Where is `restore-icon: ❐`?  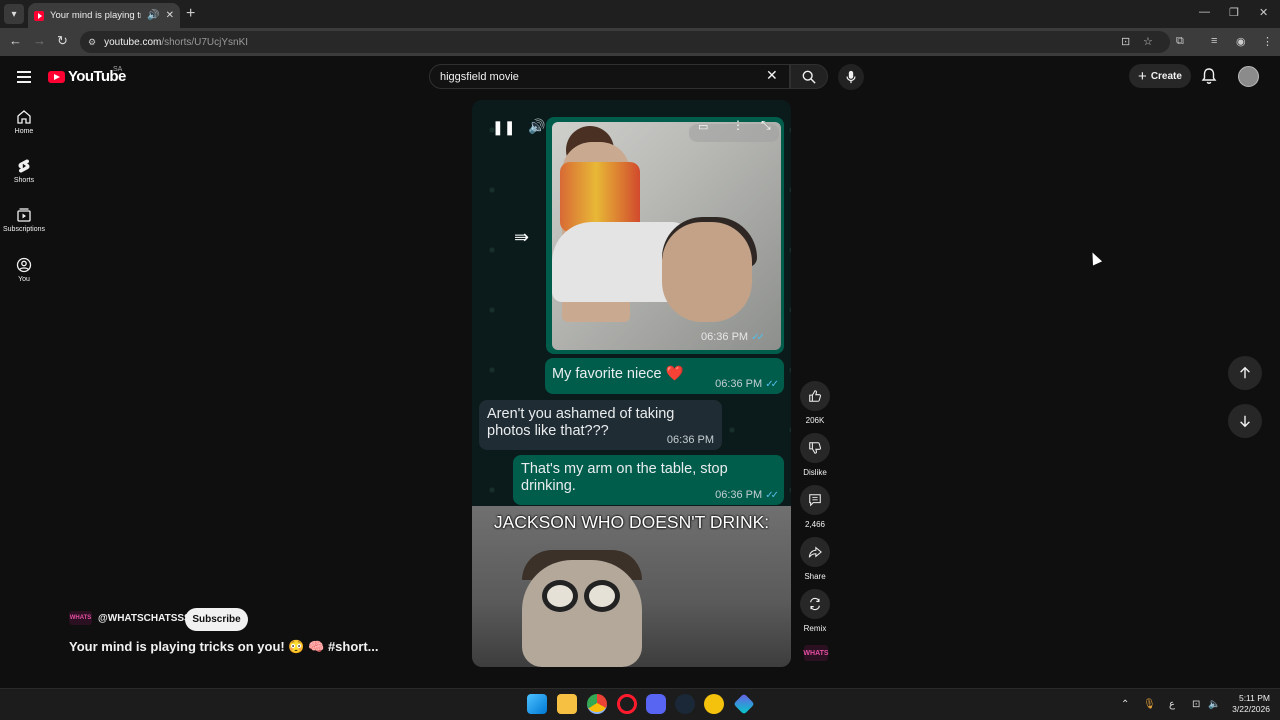 restore-icon: ❐ is located at coordinates (1234, 12).